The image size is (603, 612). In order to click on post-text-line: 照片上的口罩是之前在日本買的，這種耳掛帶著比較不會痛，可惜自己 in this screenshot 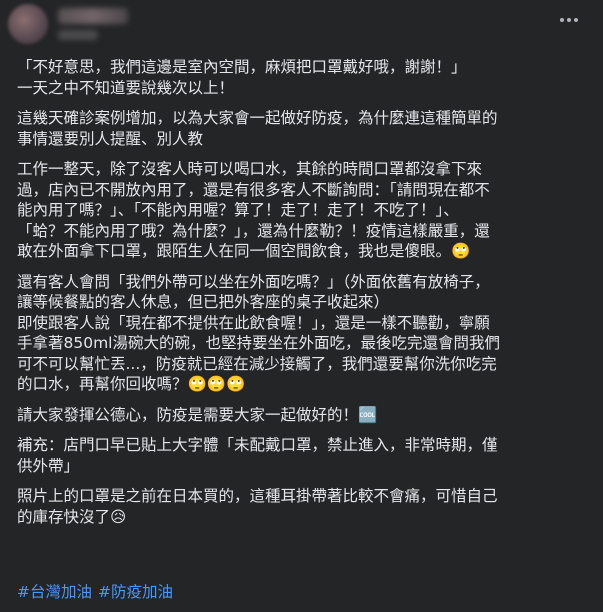, I will do `click(257, 496)`.